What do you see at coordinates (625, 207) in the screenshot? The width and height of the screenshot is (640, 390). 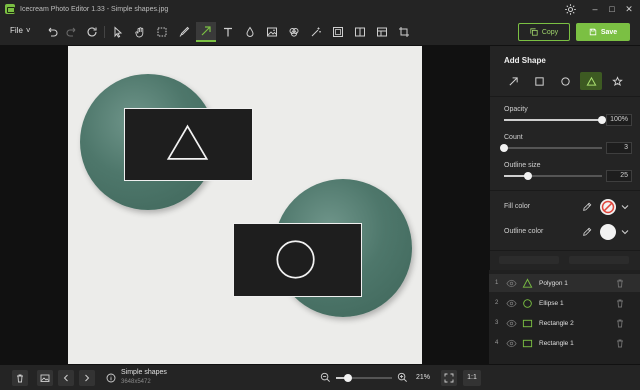 I see `fill-chevron-down-icon` at bounding box center [625, 207].